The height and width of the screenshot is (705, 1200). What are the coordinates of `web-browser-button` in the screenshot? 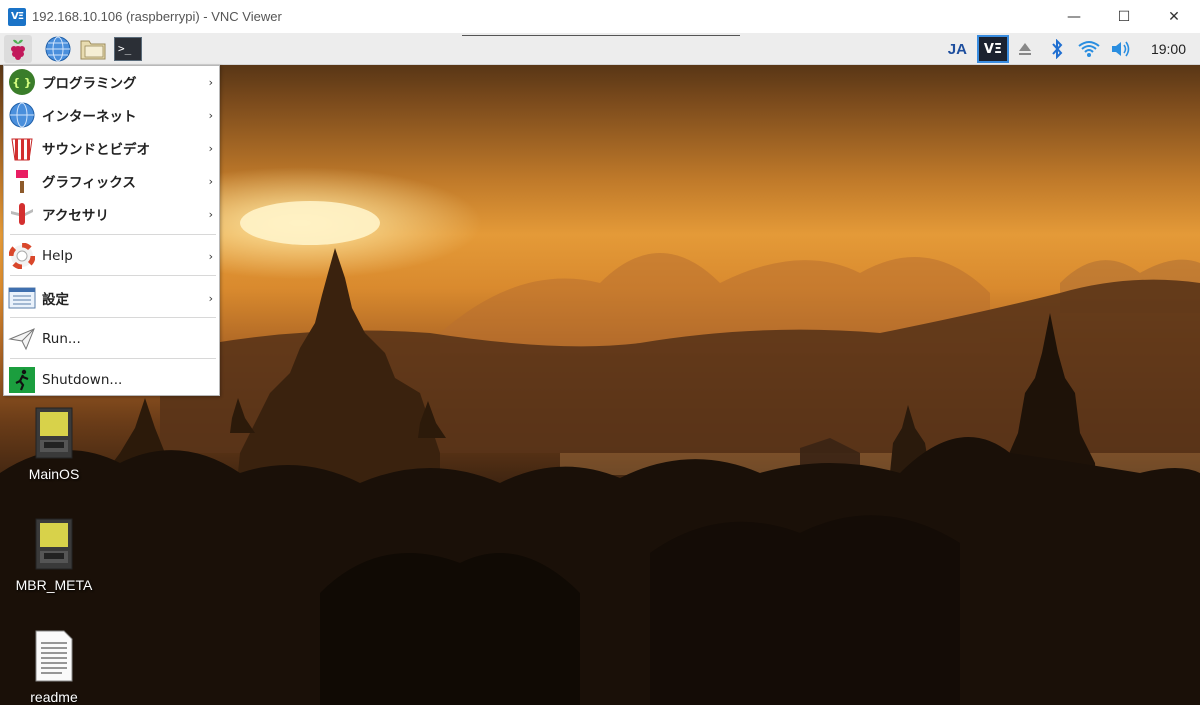 It's located at (58, 49).